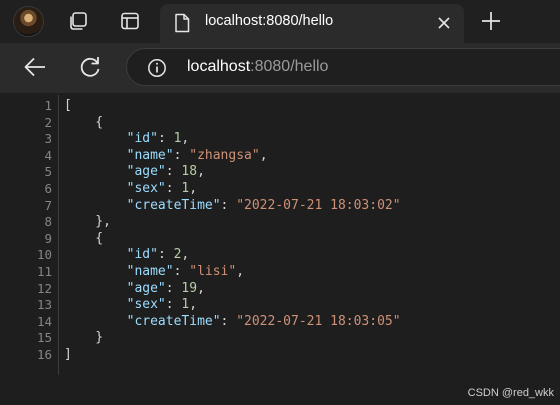  I want to click on tab-bar: localhost:8080/hello, so click(280, 21).